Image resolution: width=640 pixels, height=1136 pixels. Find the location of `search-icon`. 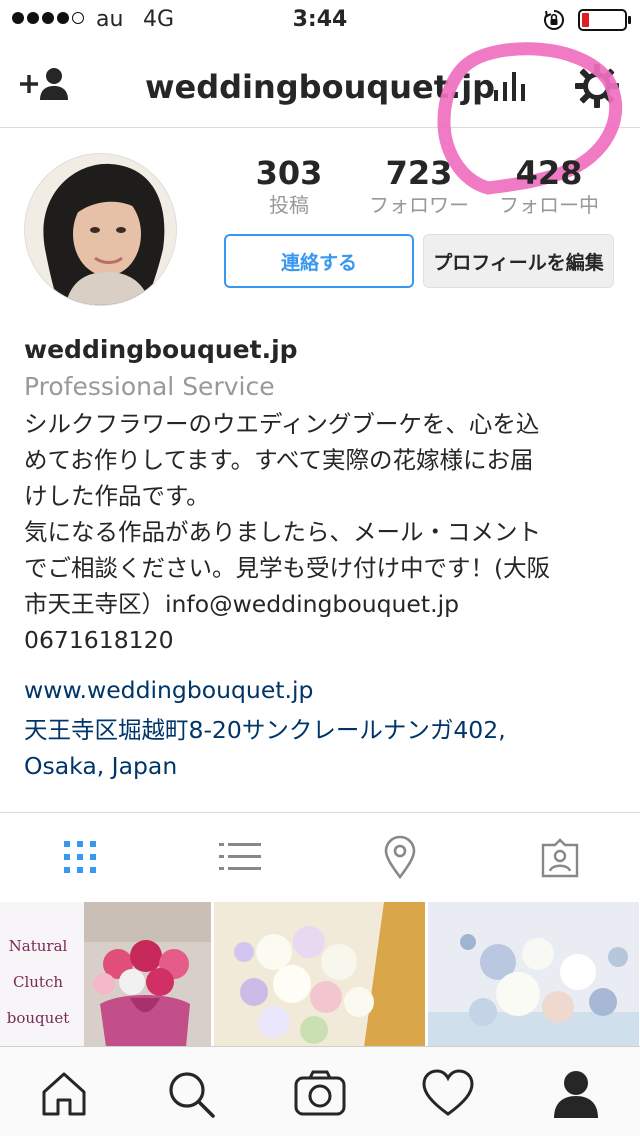

search-icon is located at coordinates (191, 1094).